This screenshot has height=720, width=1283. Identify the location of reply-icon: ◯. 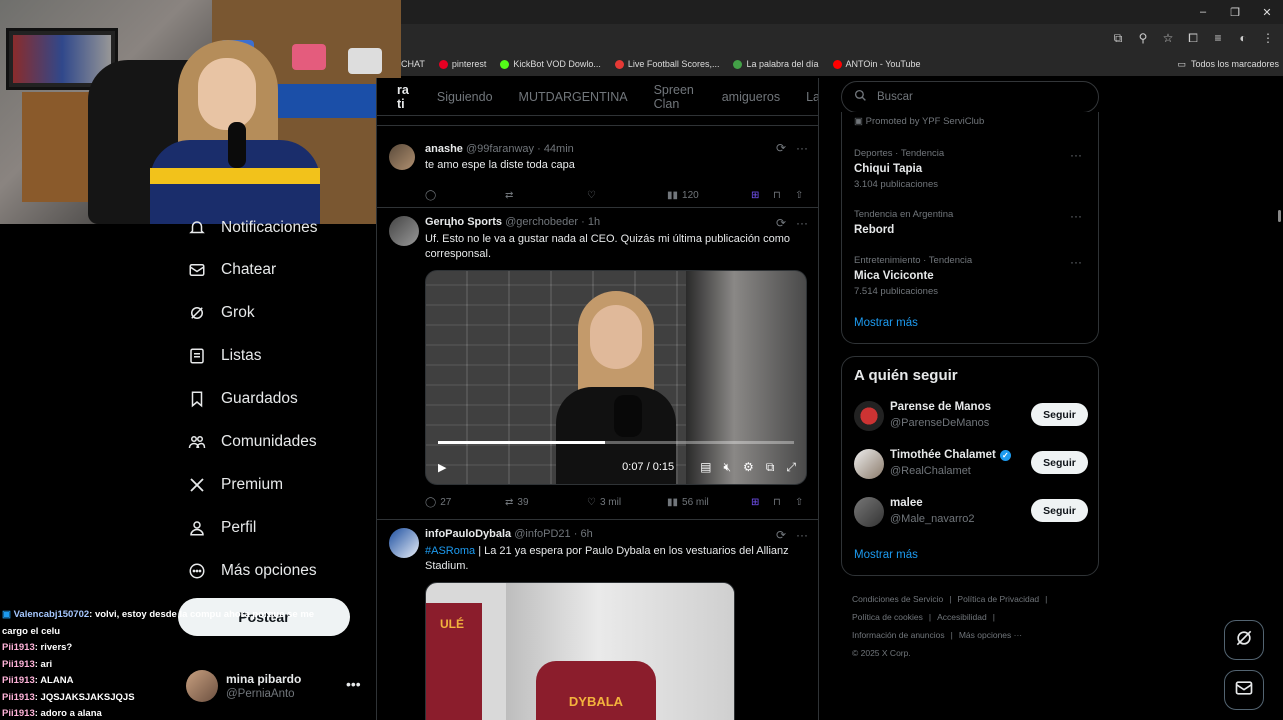
(430, 195).